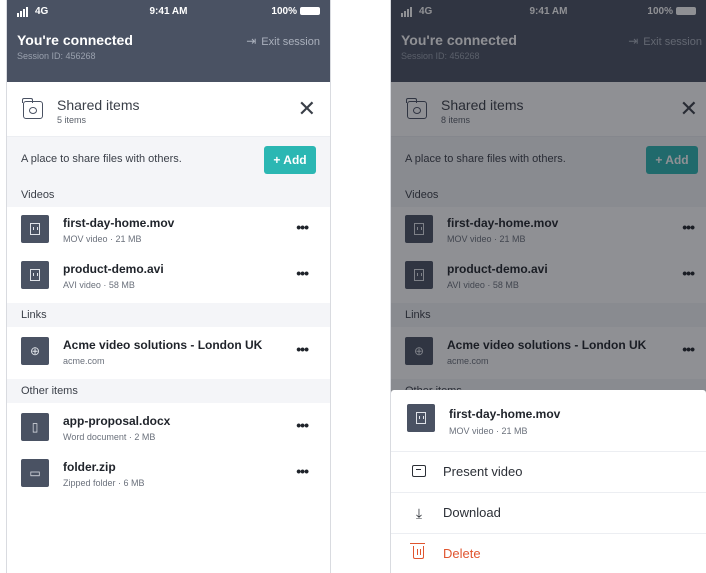 This screenshot has height=573, width=706. What do you see at coordinates (168, 276) in the screenshot?
I see `list-item: product-demo.avi AVI video · 58 MB •••` at bounding box center [168, 276].